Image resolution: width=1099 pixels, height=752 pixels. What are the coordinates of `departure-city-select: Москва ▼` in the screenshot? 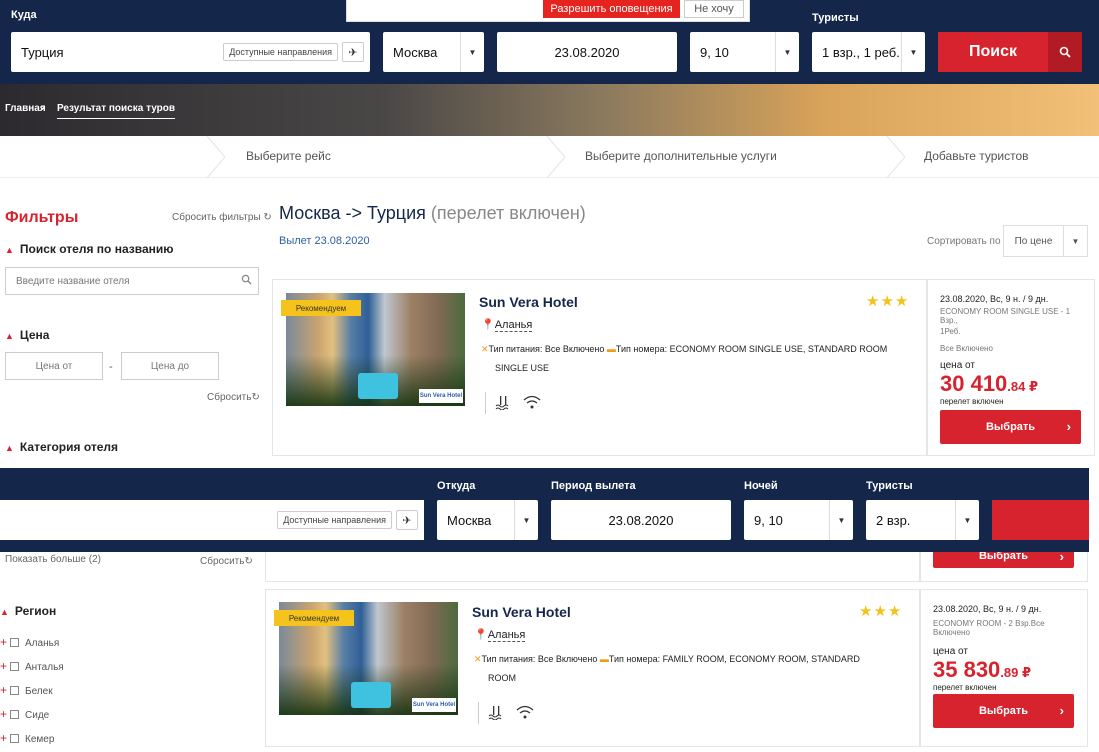 It's located at (433, 52).